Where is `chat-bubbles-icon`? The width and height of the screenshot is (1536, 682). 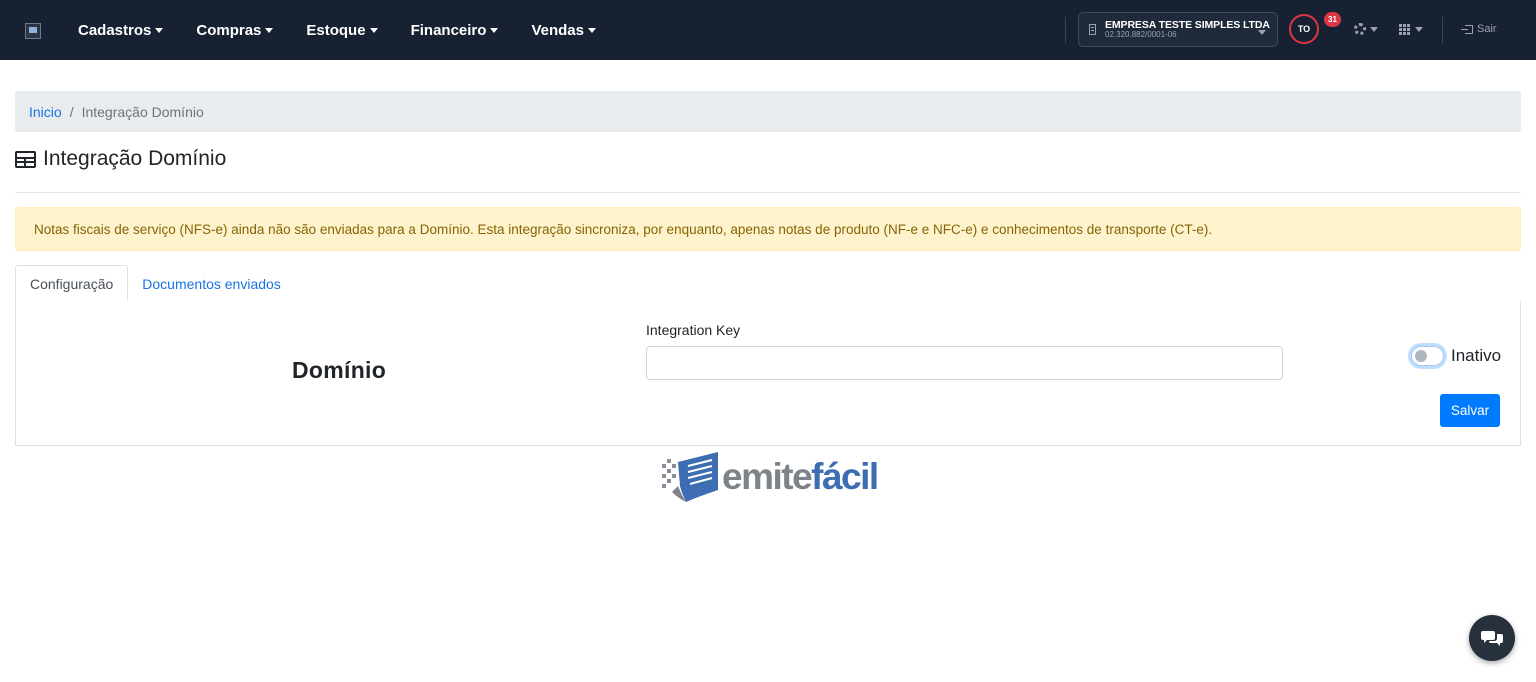
chat-bubbles-icon is located at coordinates (1492, 638).